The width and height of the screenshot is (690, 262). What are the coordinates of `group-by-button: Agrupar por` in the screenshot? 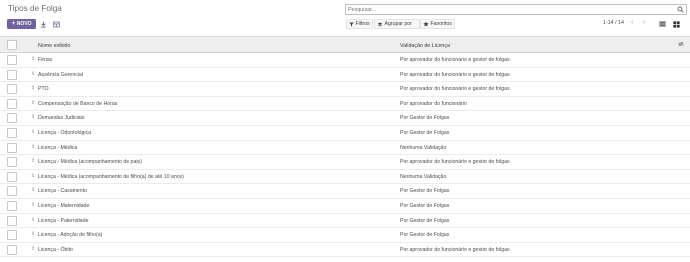 It's located at (397, 24).